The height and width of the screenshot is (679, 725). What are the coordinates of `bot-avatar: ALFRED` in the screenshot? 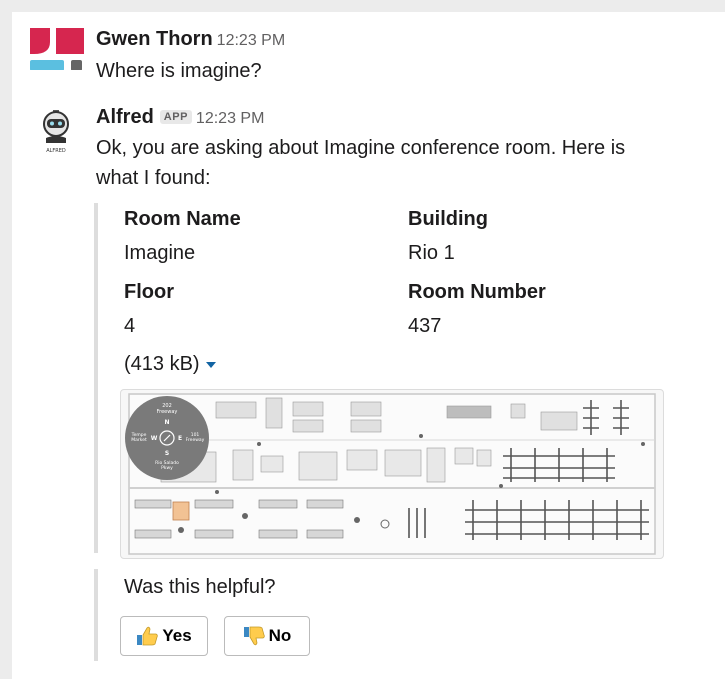 It's located at (56, 132).